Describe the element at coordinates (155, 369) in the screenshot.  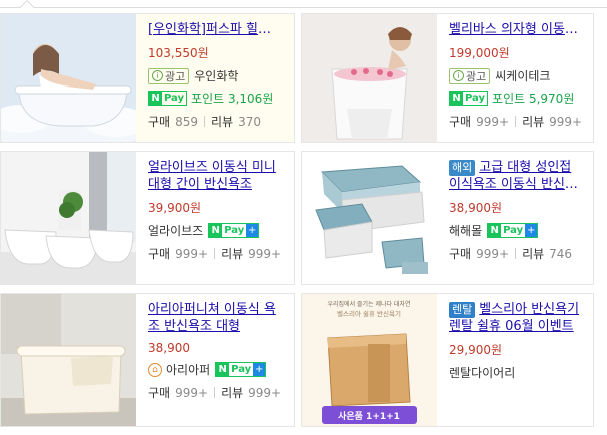
I see `home-icon: ⌂` at that location.